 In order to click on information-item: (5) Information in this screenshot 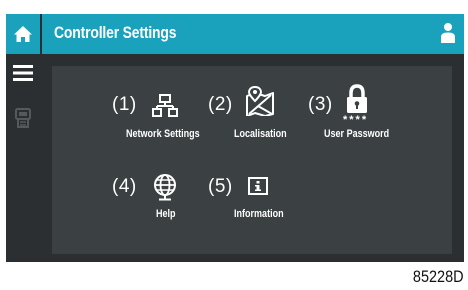, I will do `click(257, 204)`.